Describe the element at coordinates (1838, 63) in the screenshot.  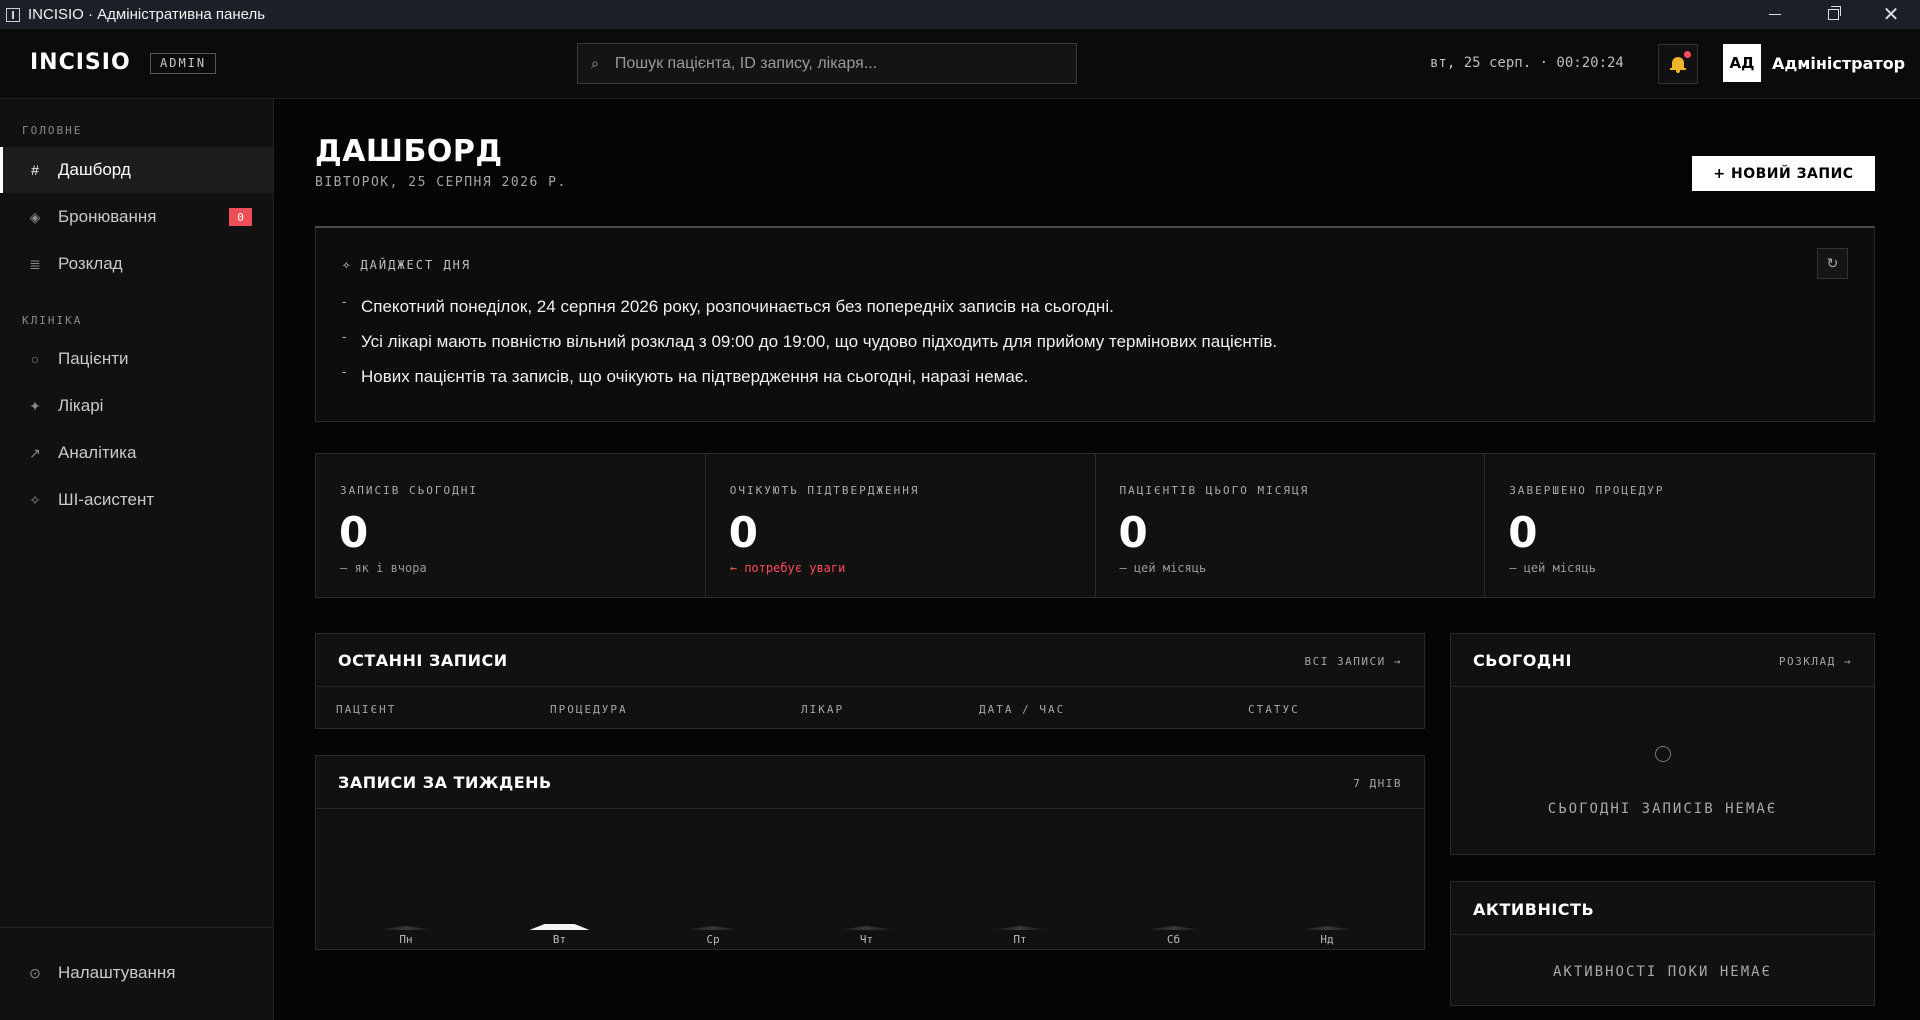
I see `user-name: Адміністратор` at that location.